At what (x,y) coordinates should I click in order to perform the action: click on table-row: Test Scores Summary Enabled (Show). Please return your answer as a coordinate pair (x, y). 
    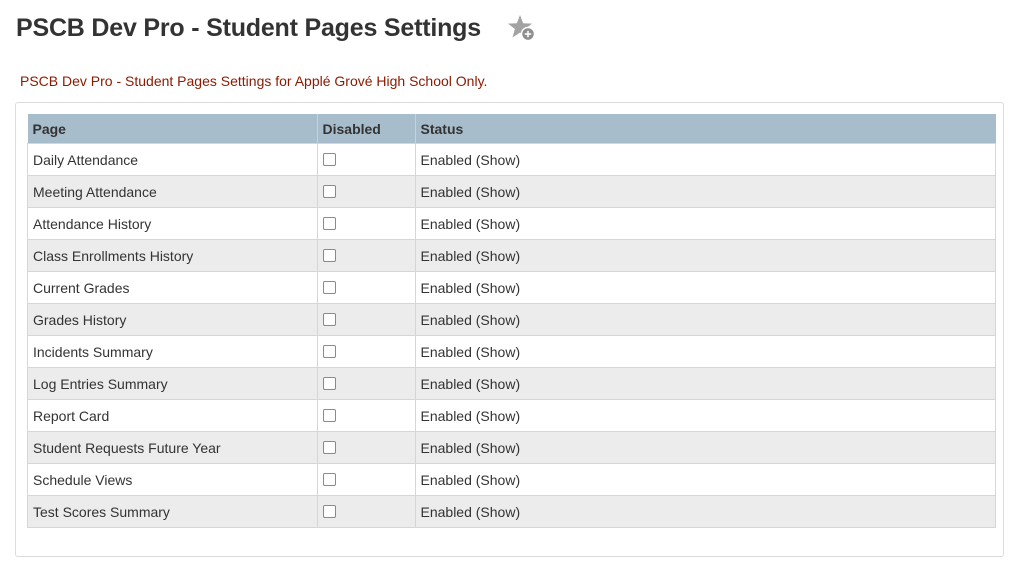
    Looking at the image, I should click on (511, 511).